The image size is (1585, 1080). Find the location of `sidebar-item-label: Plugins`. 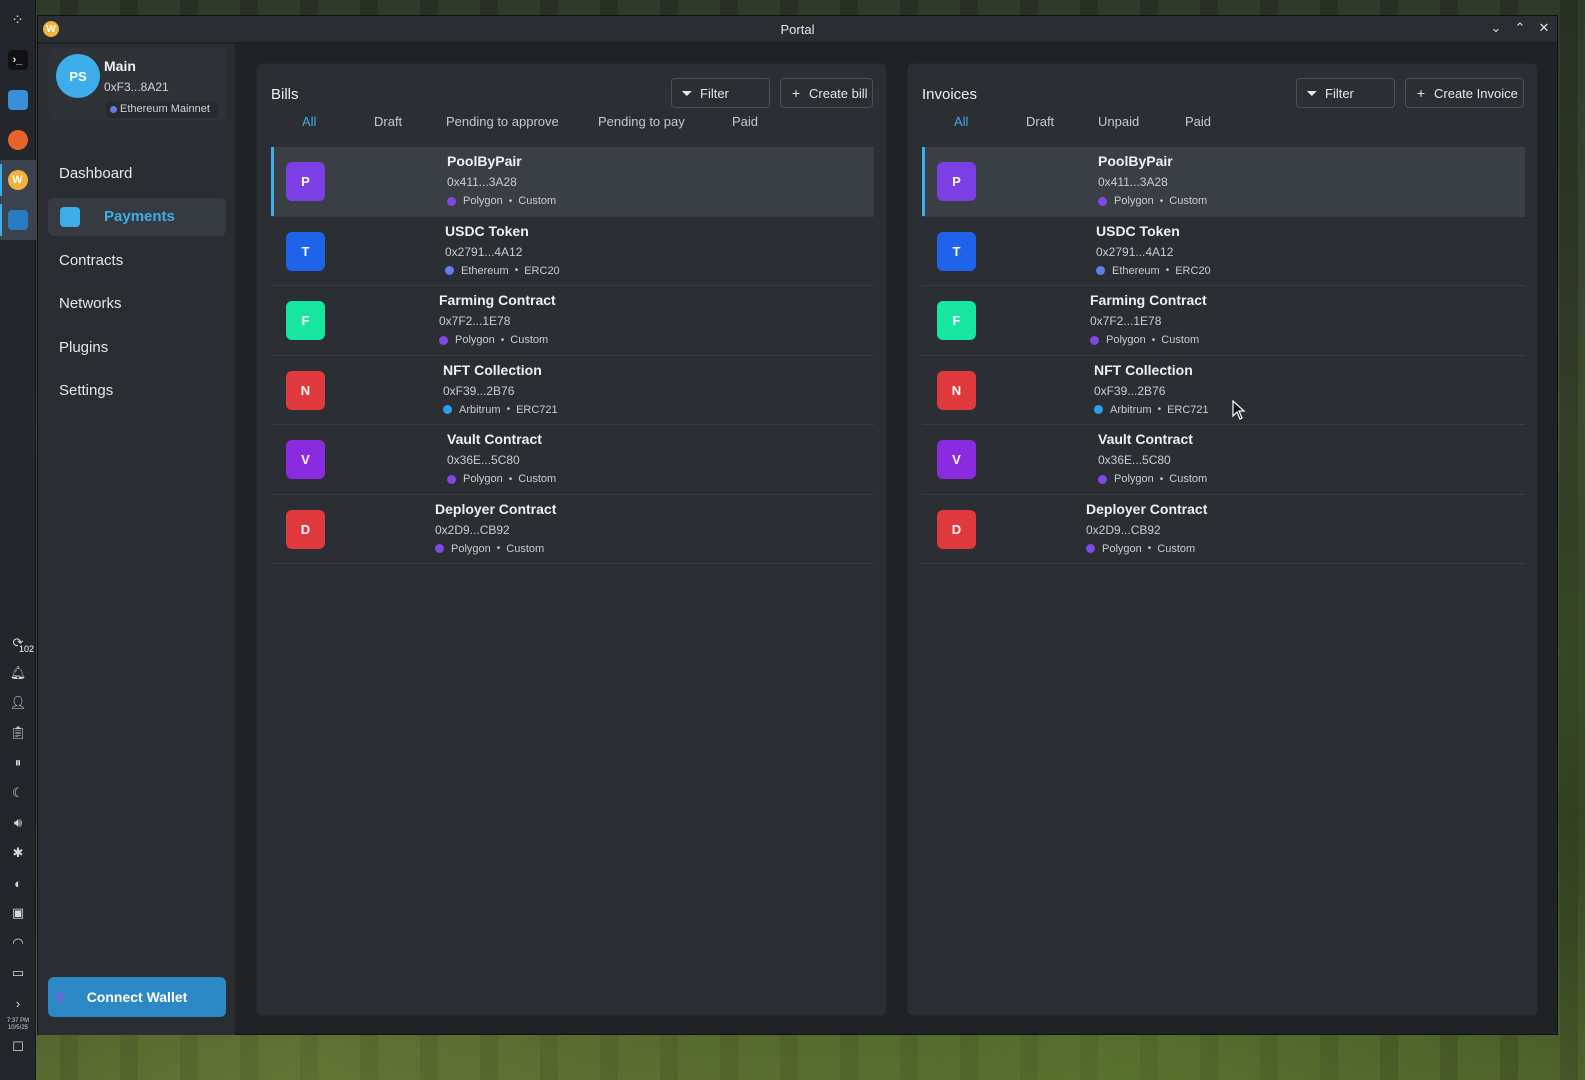

sidebar-item-label: Plugins is located at coordinates (84, 347).